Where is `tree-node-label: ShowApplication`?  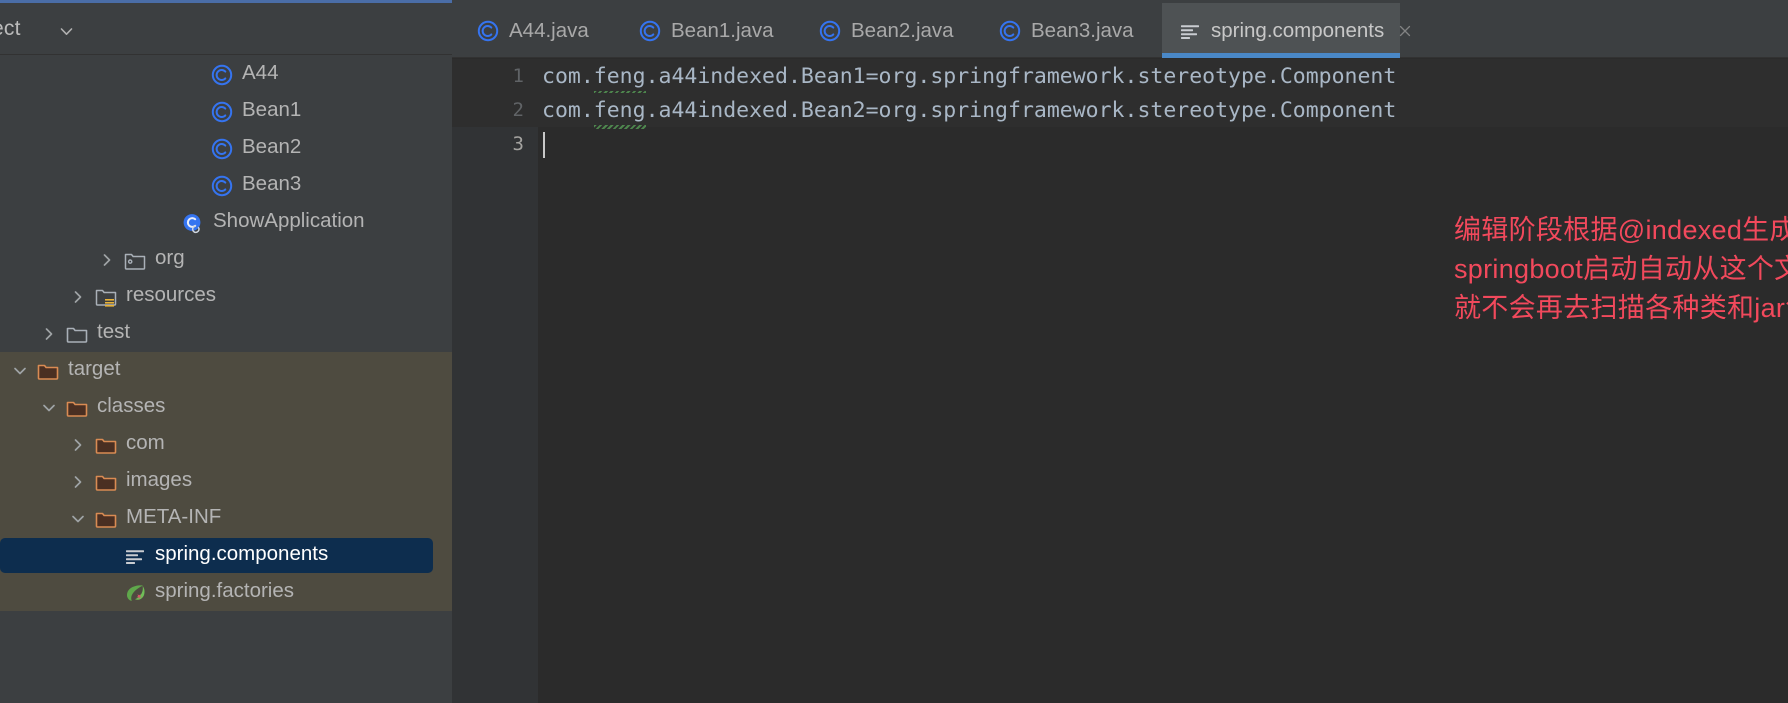
tree-node-label: ShowApplication is located at coordinates (289, 221).